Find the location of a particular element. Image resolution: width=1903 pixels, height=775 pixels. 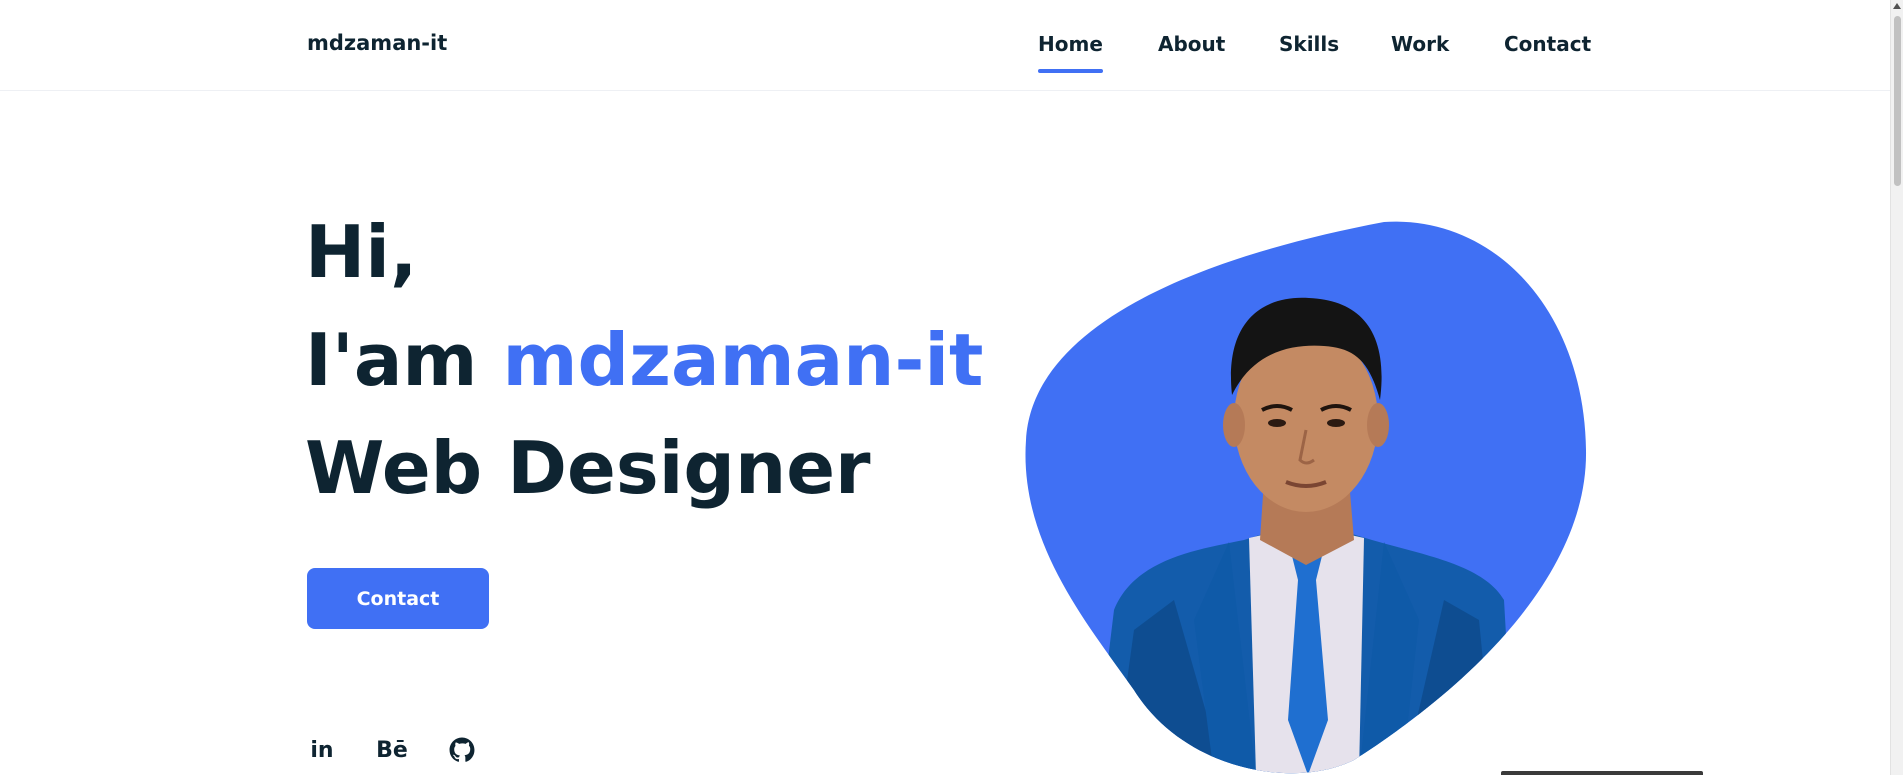

bottom-edge-bar is located at coordinates (1602, 773).